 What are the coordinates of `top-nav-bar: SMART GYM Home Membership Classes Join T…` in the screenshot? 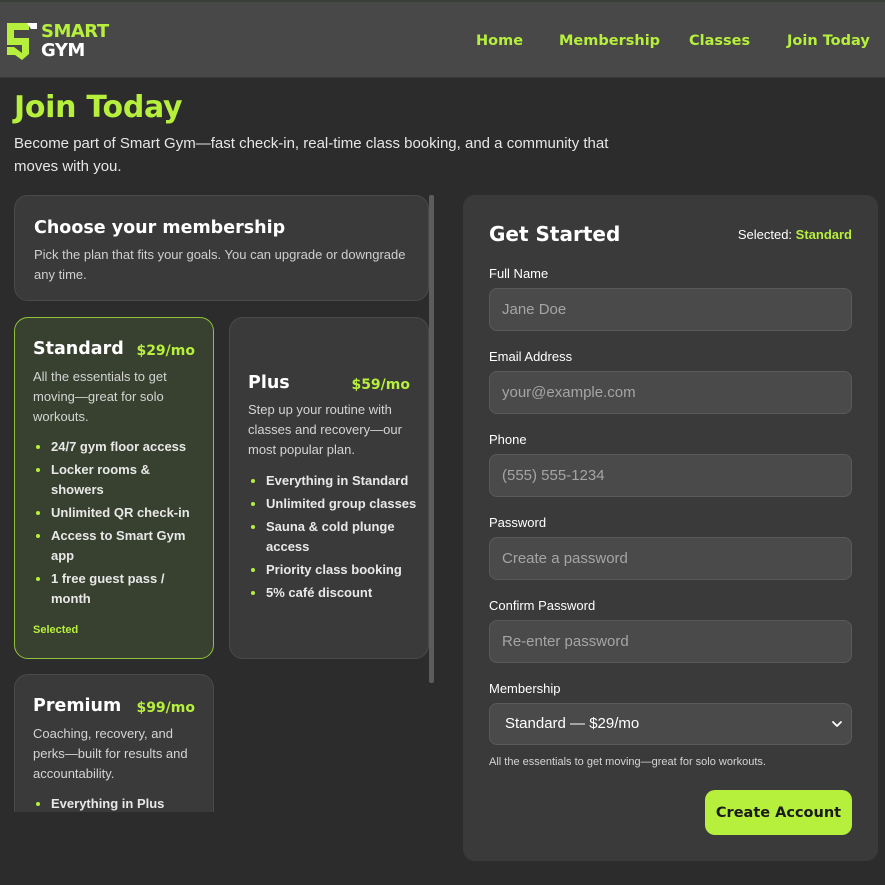 It's located at (442, 39).